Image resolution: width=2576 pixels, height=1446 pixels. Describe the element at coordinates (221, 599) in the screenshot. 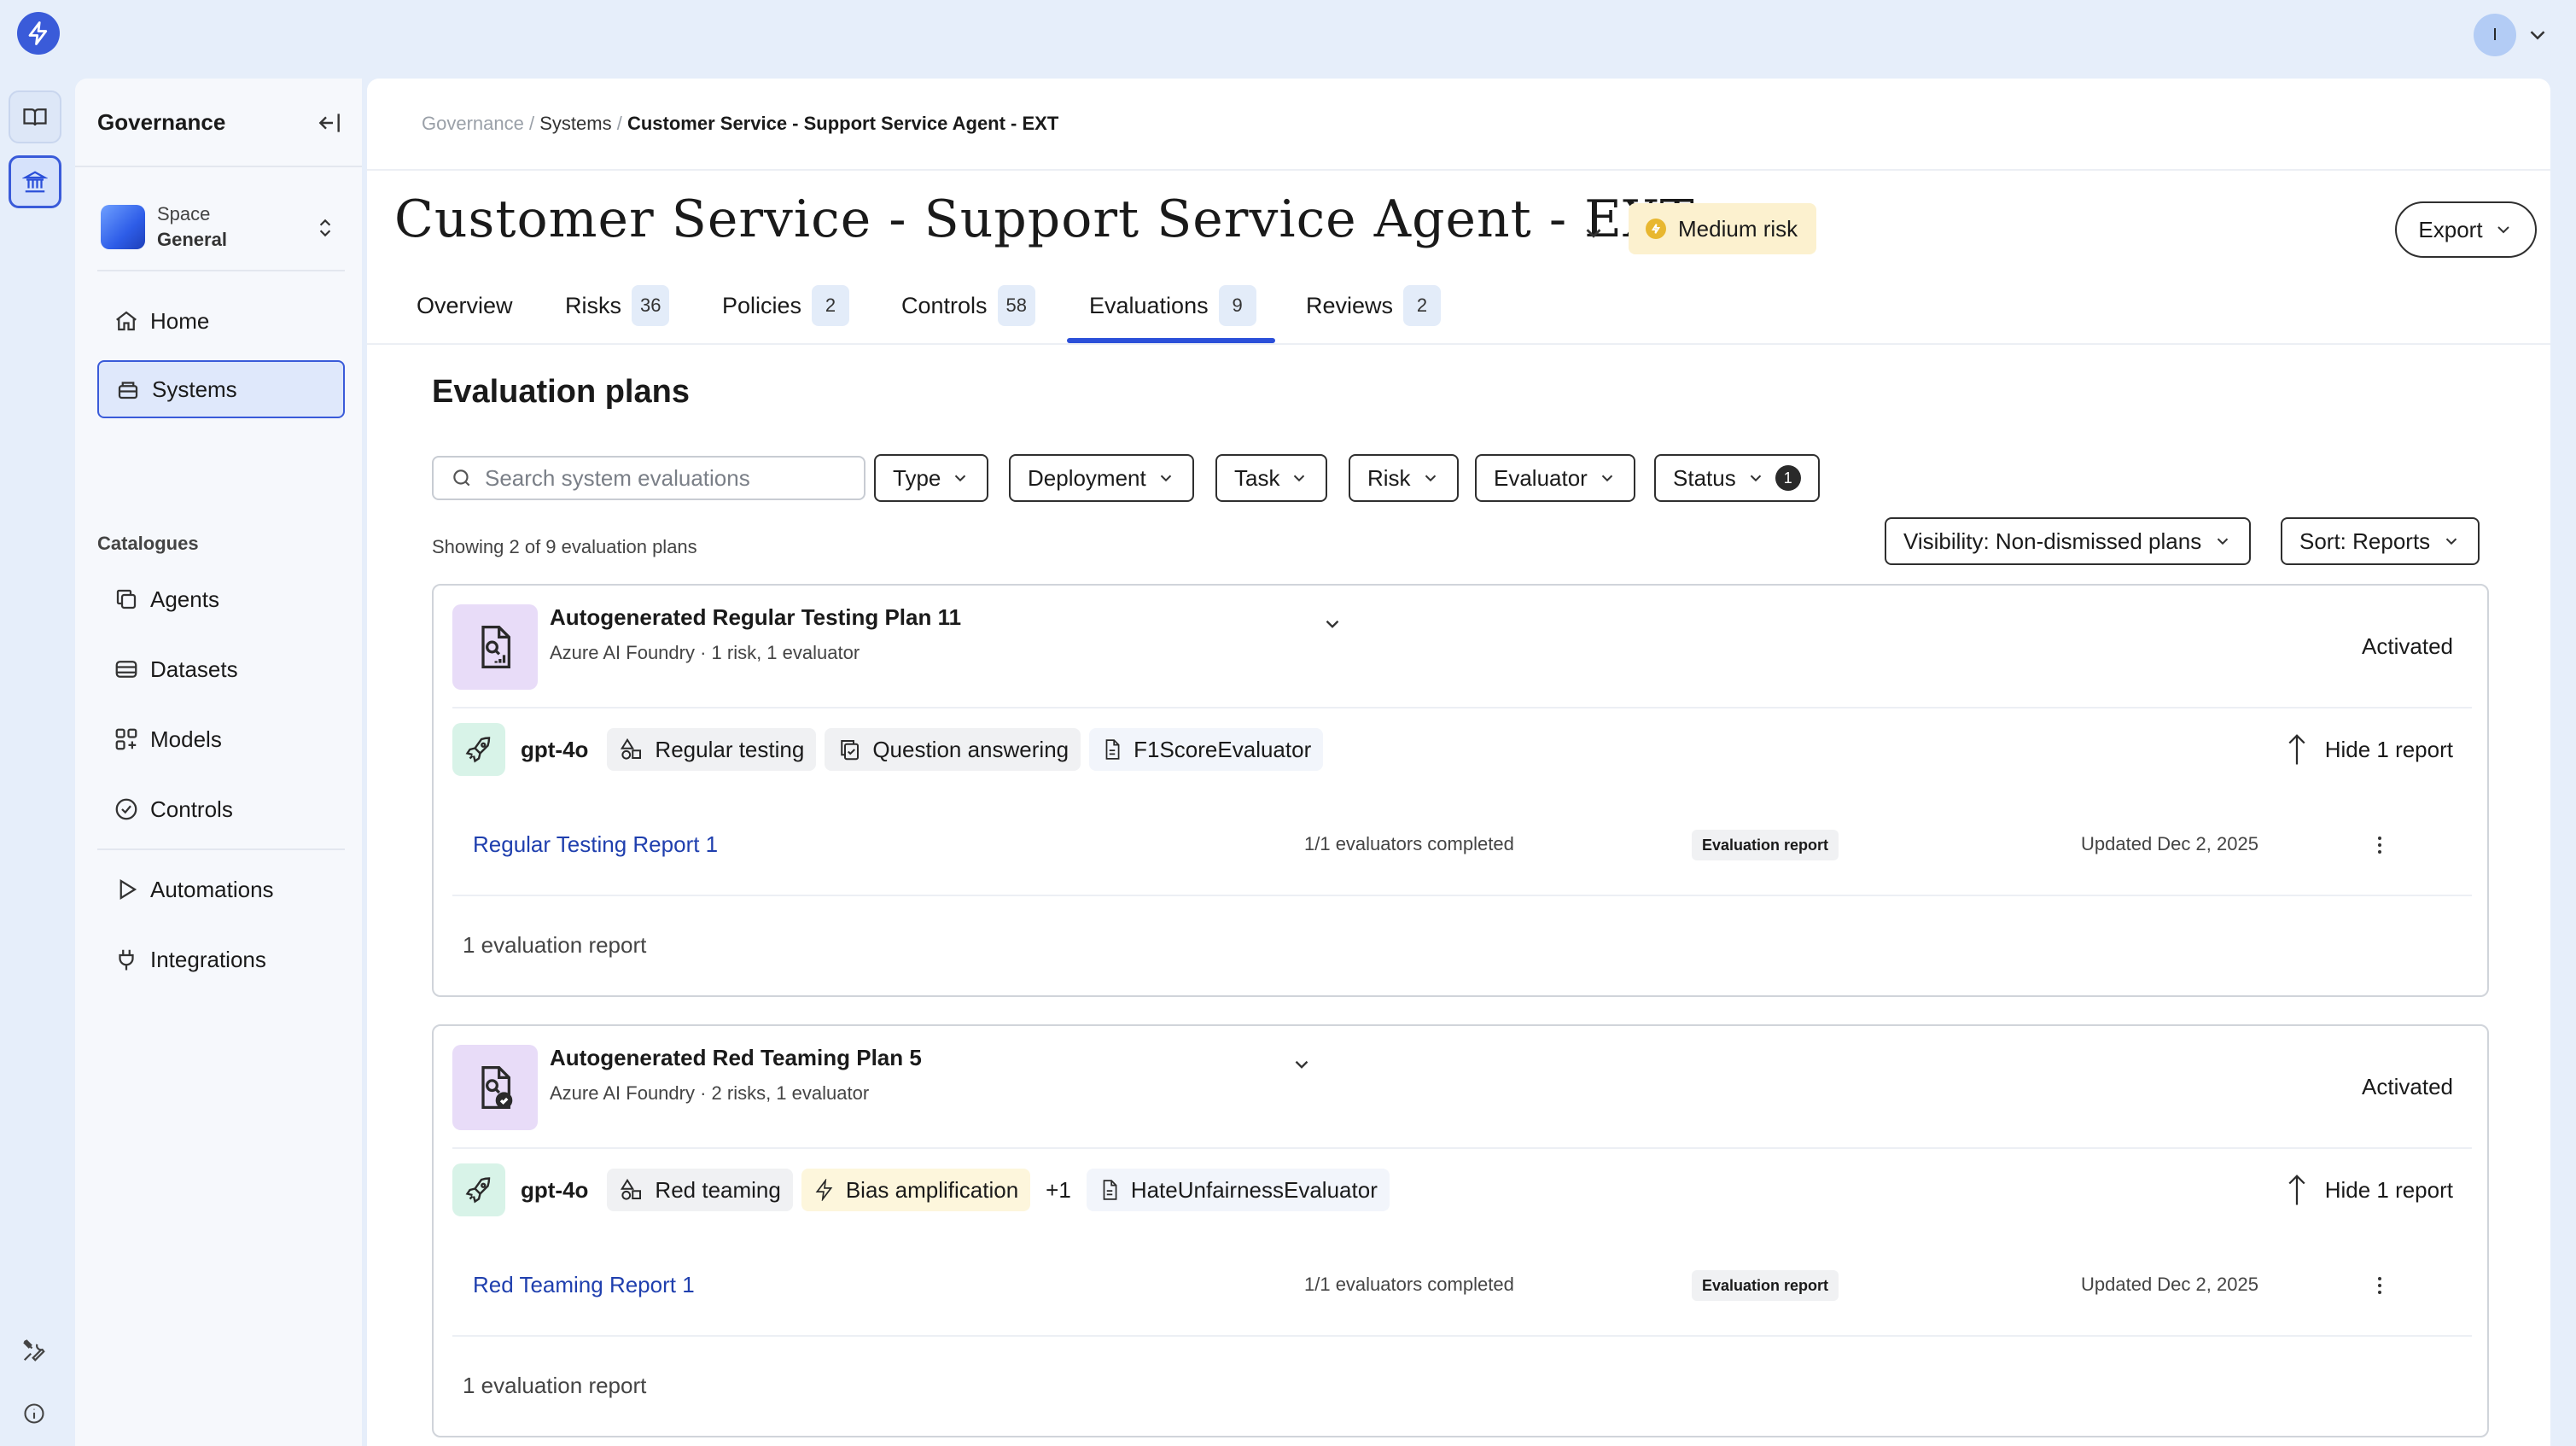

I see `nav-agents: Agents` at that location.